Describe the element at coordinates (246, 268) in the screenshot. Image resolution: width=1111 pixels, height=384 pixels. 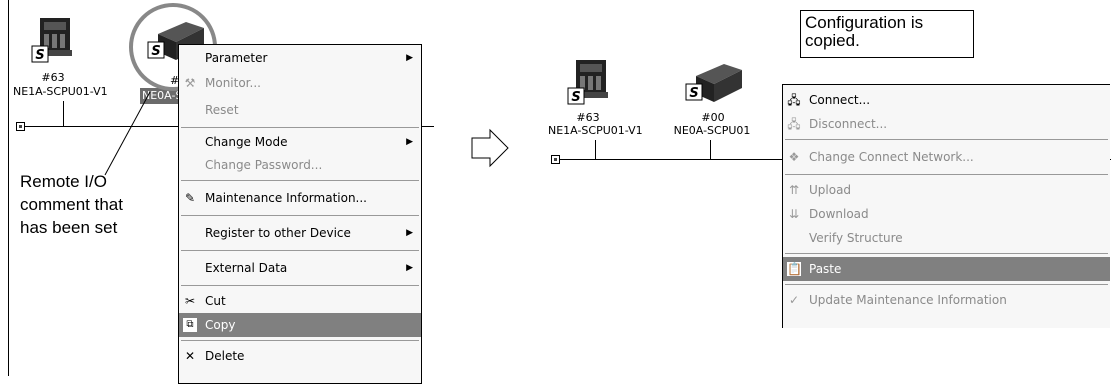
I see `menu-item-label: External Data` at that location.